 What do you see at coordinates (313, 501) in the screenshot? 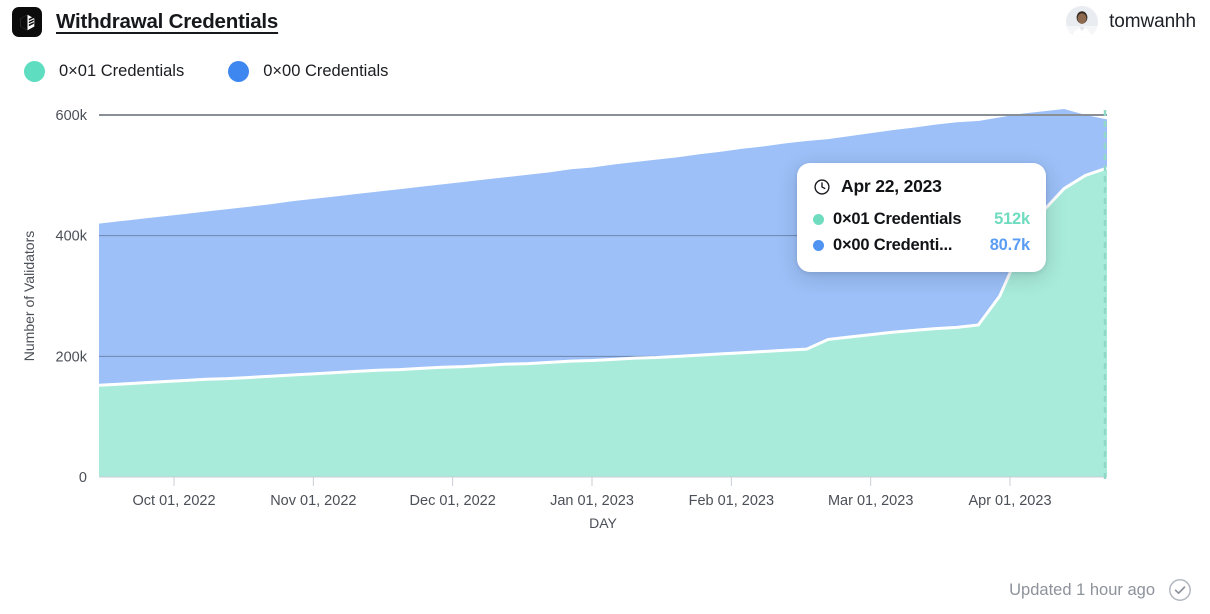
I see `x-tick-label: Nov 01, 2022` at bounding box center [313, 501].